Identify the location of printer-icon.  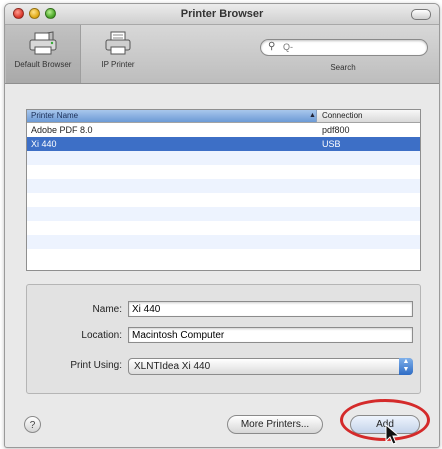
(43, 43).